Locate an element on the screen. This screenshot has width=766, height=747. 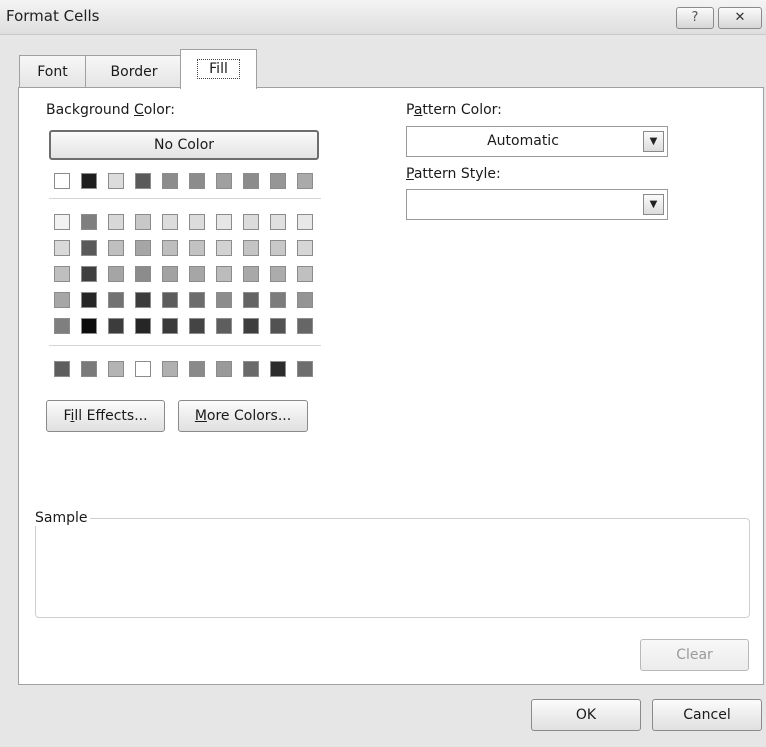
help-icon: ? is located at coordinates (695, 17).